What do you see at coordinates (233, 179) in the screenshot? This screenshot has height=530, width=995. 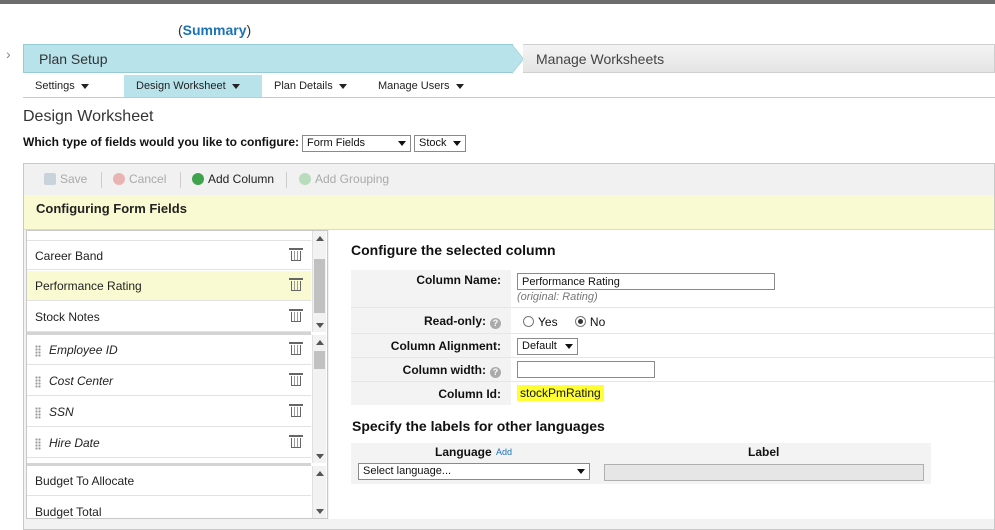 I see `add-column-button: Add Column` at bounding box center [233, 179].